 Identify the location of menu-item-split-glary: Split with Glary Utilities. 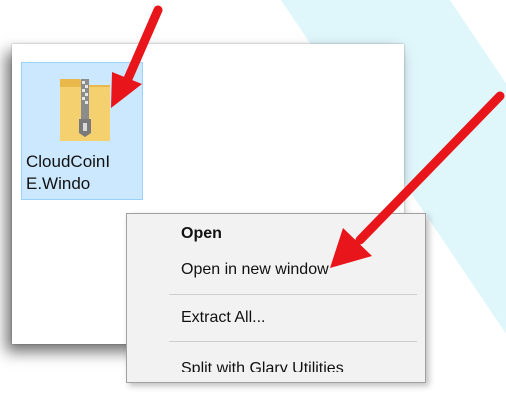
(276, 361).